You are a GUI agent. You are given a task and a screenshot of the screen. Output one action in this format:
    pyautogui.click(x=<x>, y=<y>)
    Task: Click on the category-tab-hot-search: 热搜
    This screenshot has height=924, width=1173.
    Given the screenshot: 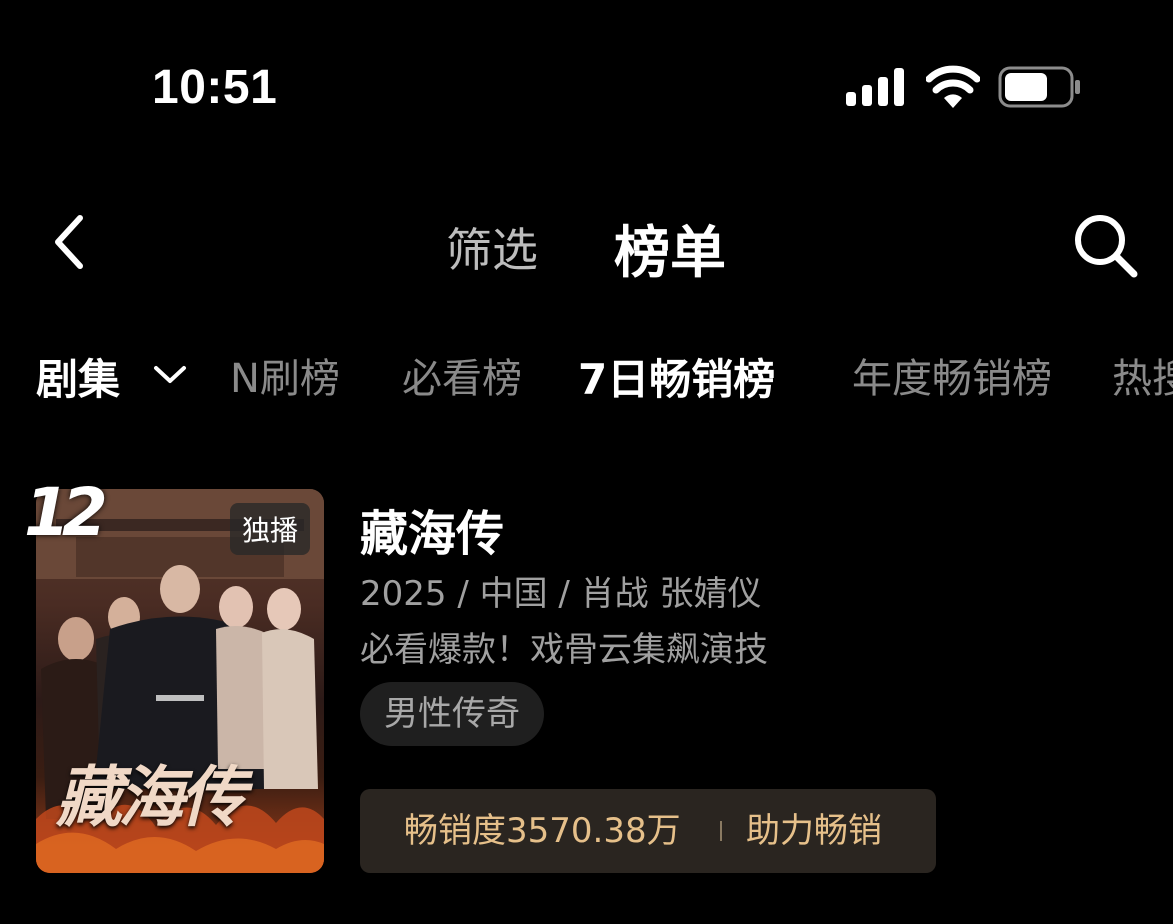 What is the action you would take?
    pyautogui.click(x=1142, y=375)
    